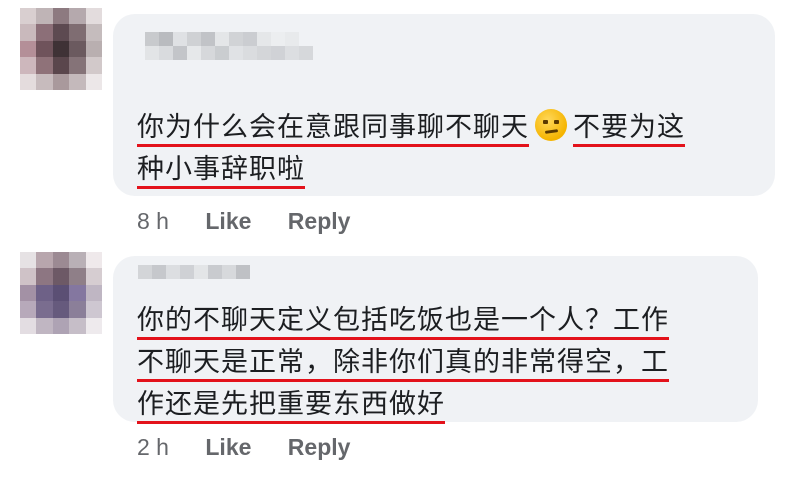 The width and height of the screenshot is (800, 496). What do you see at coordinates (333, 129) in the screenshot?
I see `underlined-text: 你为什么会在意跟同事聊不聊天` at bounding box center [333, 129].